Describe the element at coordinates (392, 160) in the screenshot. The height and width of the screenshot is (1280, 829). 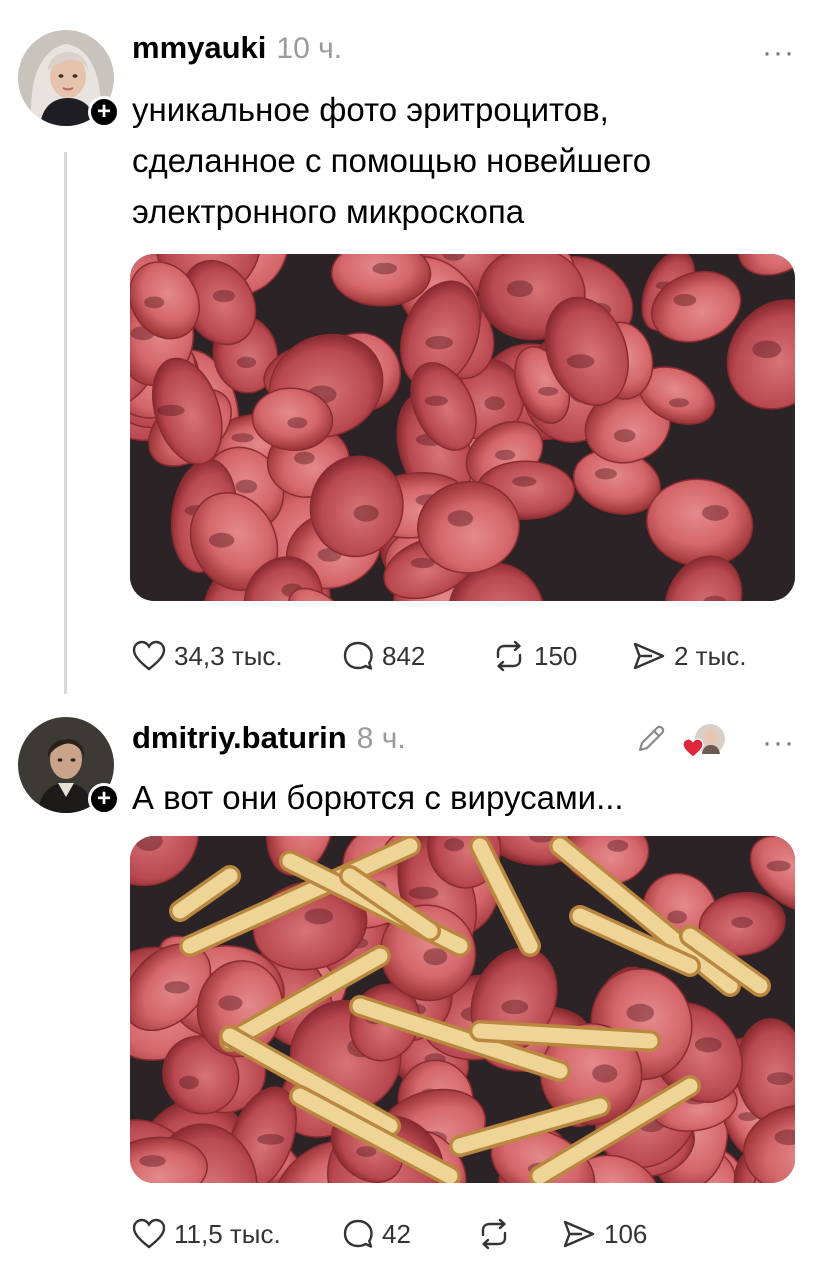
I see `post-text-line: сделанное с помощью новейшего` at that location.